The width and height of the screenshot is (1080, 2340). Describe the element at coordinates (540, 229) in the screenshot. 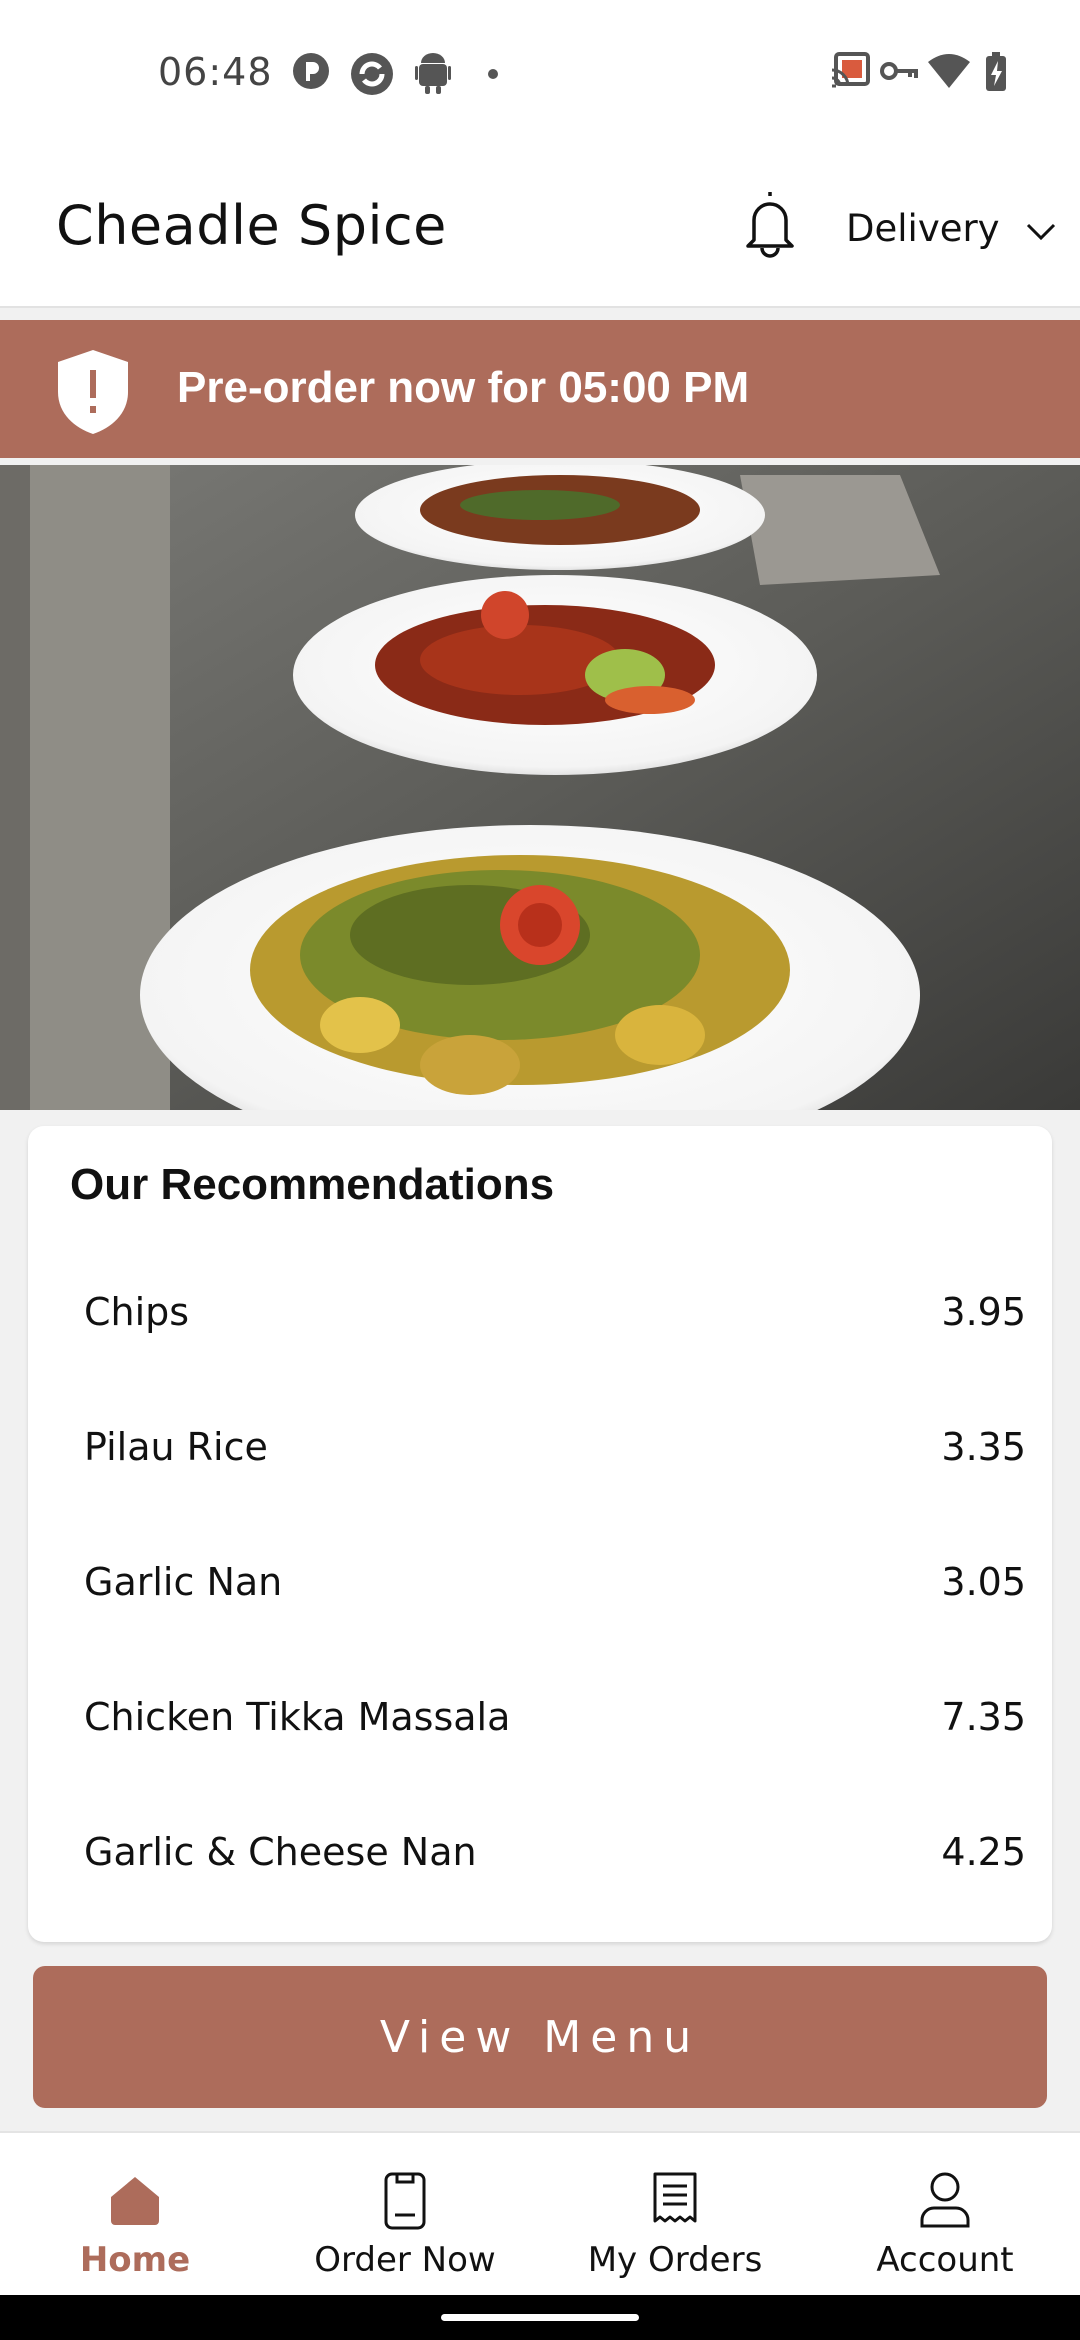

I see `app-header: Cheadle Spice Delivery` at that location.